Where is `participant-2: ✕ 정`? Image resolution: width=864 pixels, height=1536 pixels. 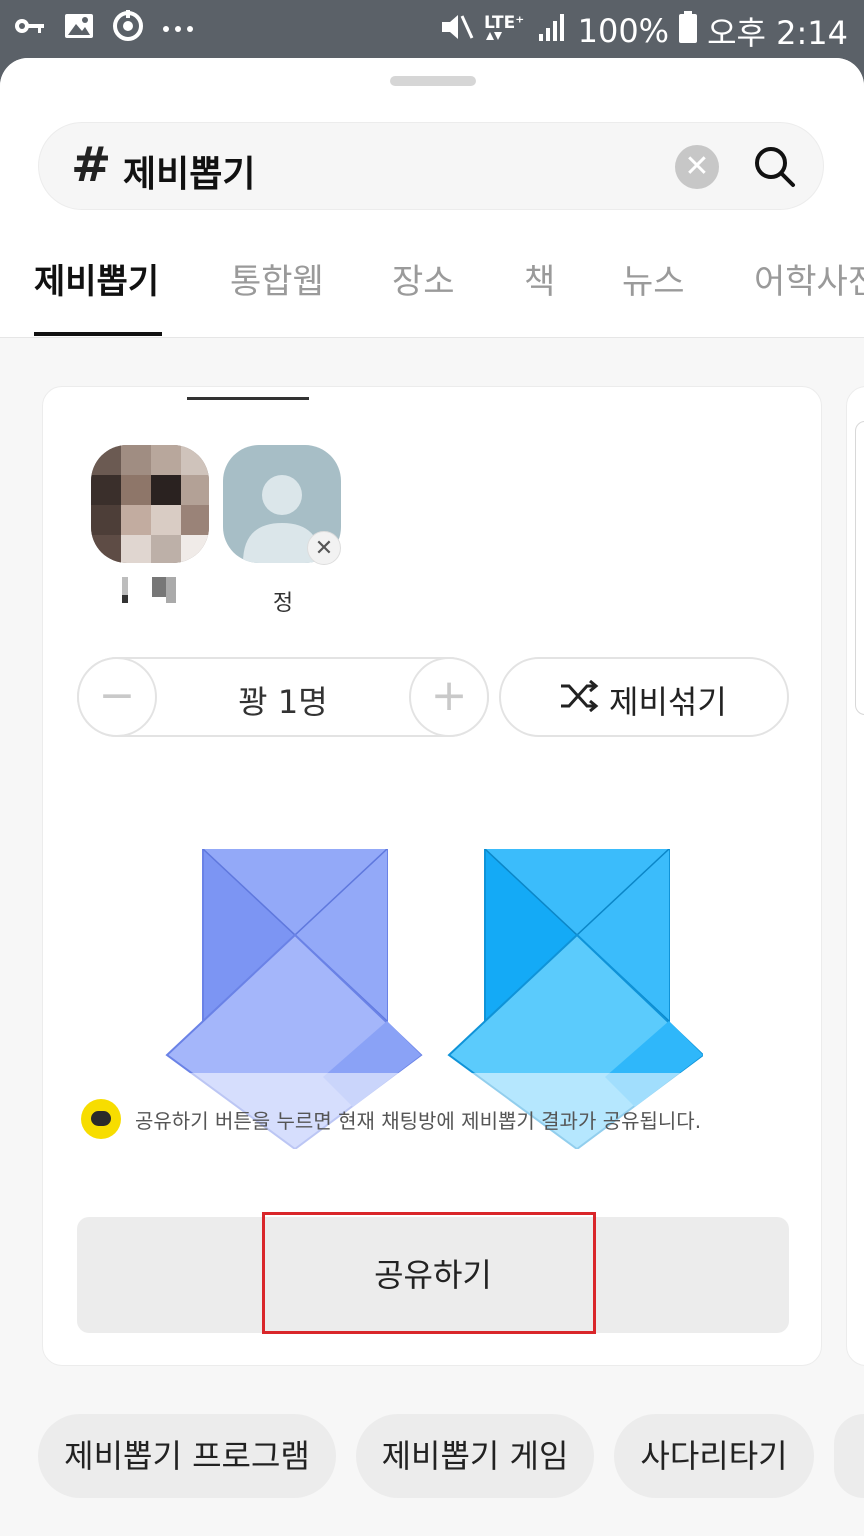
participant-2: ✕ 정 is located at coordinates (283, 531).